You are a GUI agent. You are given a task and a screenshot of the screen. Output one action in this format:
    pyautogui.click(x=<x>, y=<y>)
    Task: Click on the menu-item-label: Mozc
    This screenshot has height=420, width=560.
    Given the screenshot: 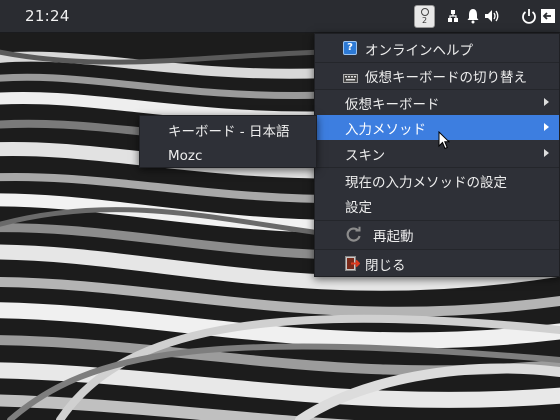 What is the action you would take?
    pyautogui.click(x=185, y=155)
    